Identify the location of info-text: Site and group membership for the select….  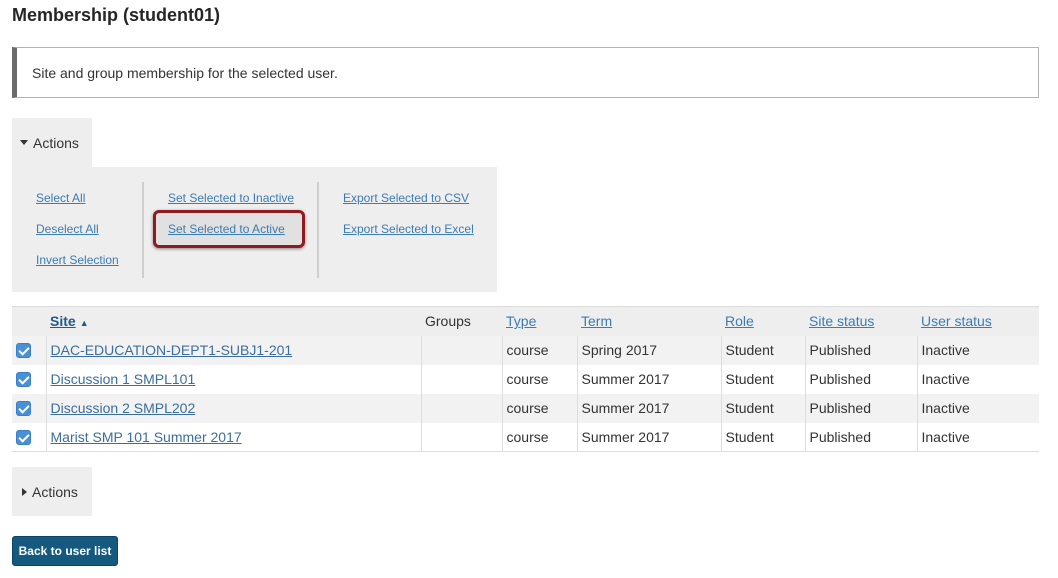
(185, 73).